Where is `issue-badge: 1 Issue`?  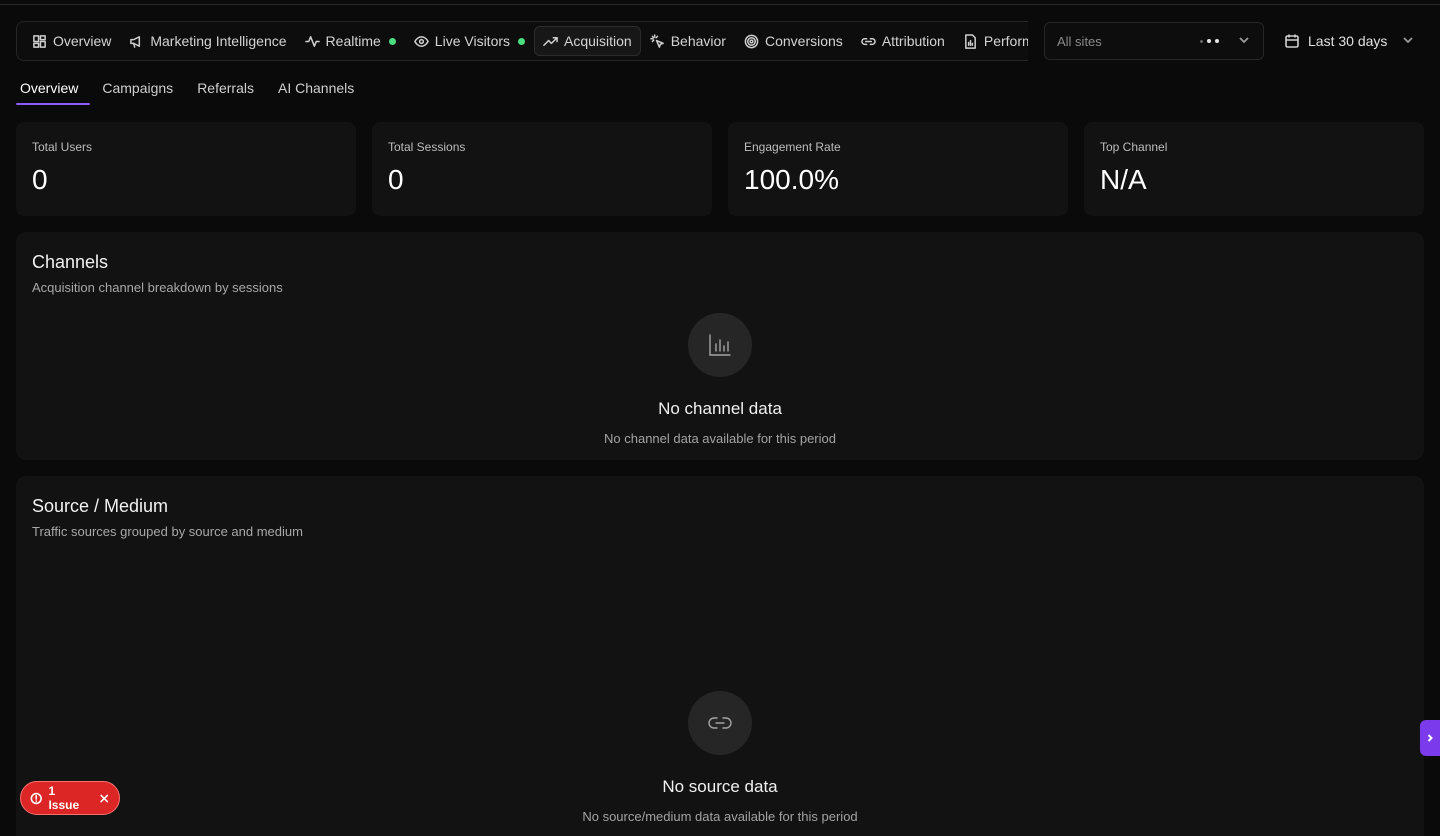
issue-badge: 1 Issue is located at coordinates (70, 798).